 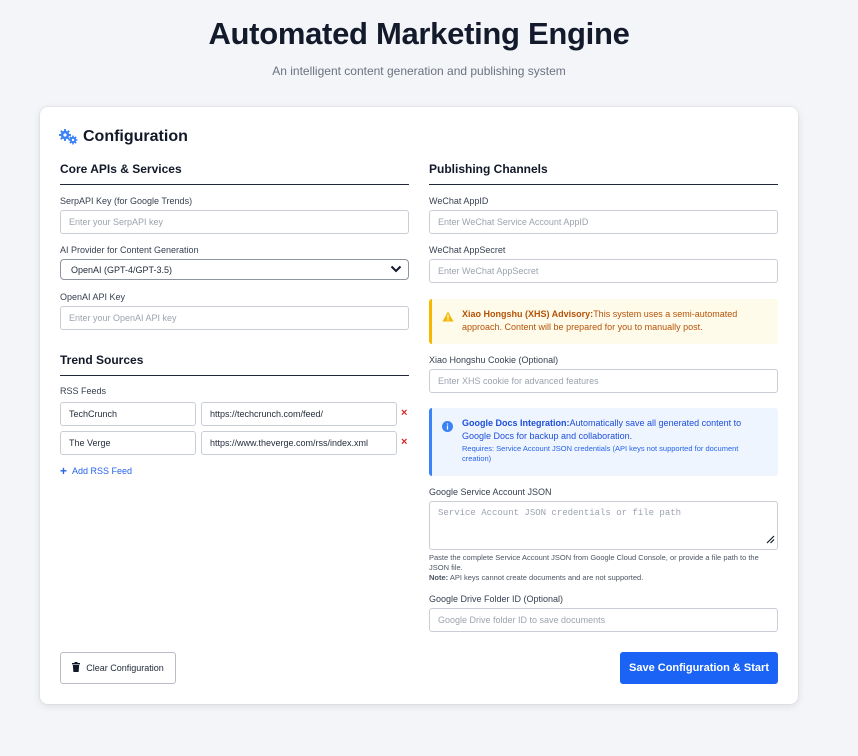 What do you see at coordinates (496, 599) in the screenshot?
I see `drive-folder-label: Google Drive Folder ID (Optional)` at bounding box center [496, 599].